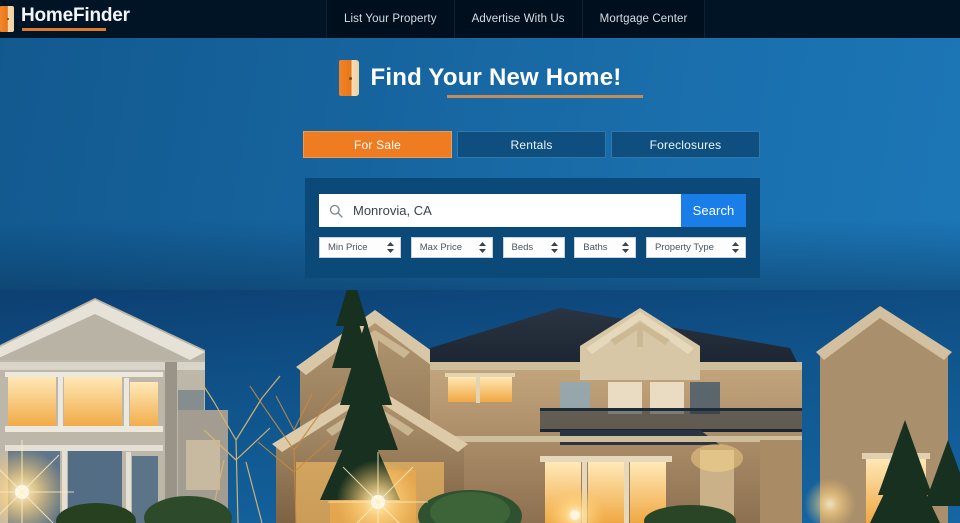 The width and height of the screenshot is (960, 523). Describe the element at coordinates (684, 247) in the screenshot. I see `property-type-label: Property Type` at that location.